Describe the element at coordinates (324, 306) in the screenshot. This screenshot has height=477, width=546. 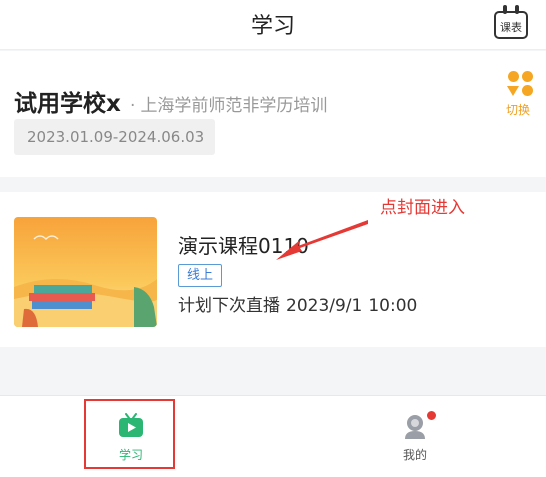
I see `next-live-date: 2023/9/1` at that location.